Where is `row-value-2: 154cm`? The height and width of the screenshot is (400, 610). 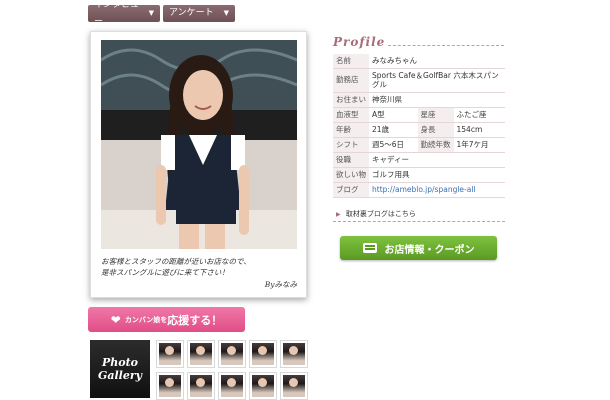
row-value-2: 154cm is located at coordinates (479, 130).